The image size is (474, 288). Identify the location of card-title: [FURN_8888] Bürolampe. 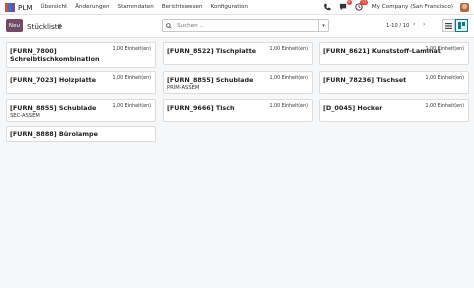
(54, 134).